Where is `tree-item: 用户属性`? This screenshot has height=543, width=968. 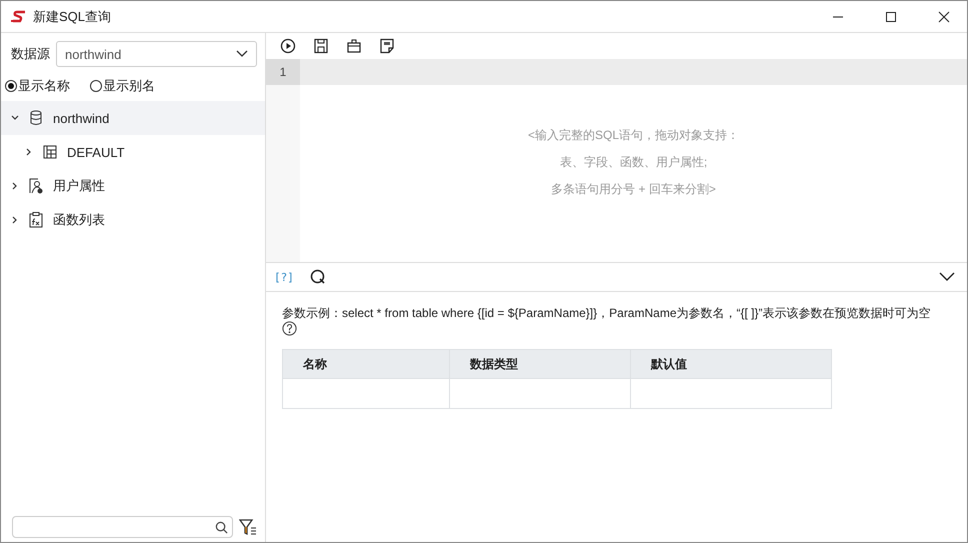 tree-item: 用户属性 is located at coordinates (133, 186).